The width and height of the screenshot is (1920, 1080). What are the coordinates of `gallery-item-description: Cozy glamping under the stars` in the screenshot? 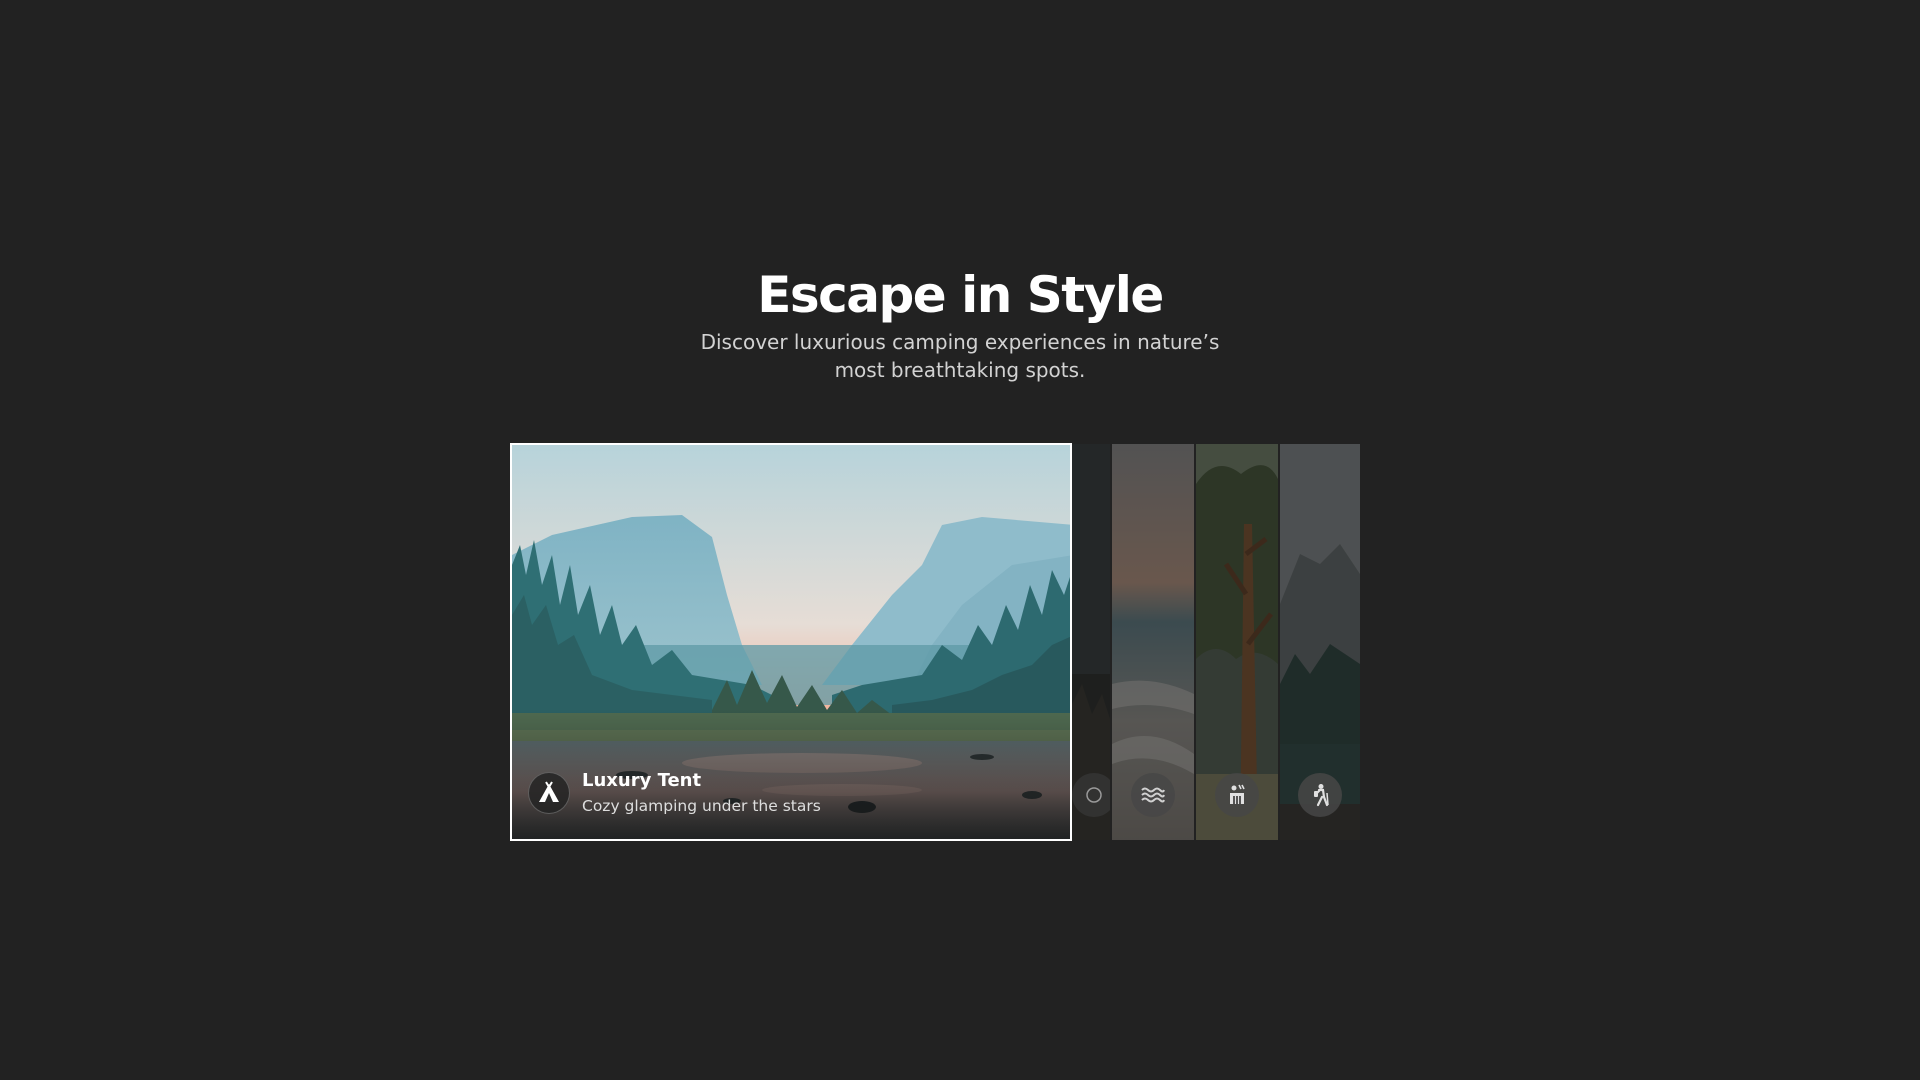 It's located at (701, 806).